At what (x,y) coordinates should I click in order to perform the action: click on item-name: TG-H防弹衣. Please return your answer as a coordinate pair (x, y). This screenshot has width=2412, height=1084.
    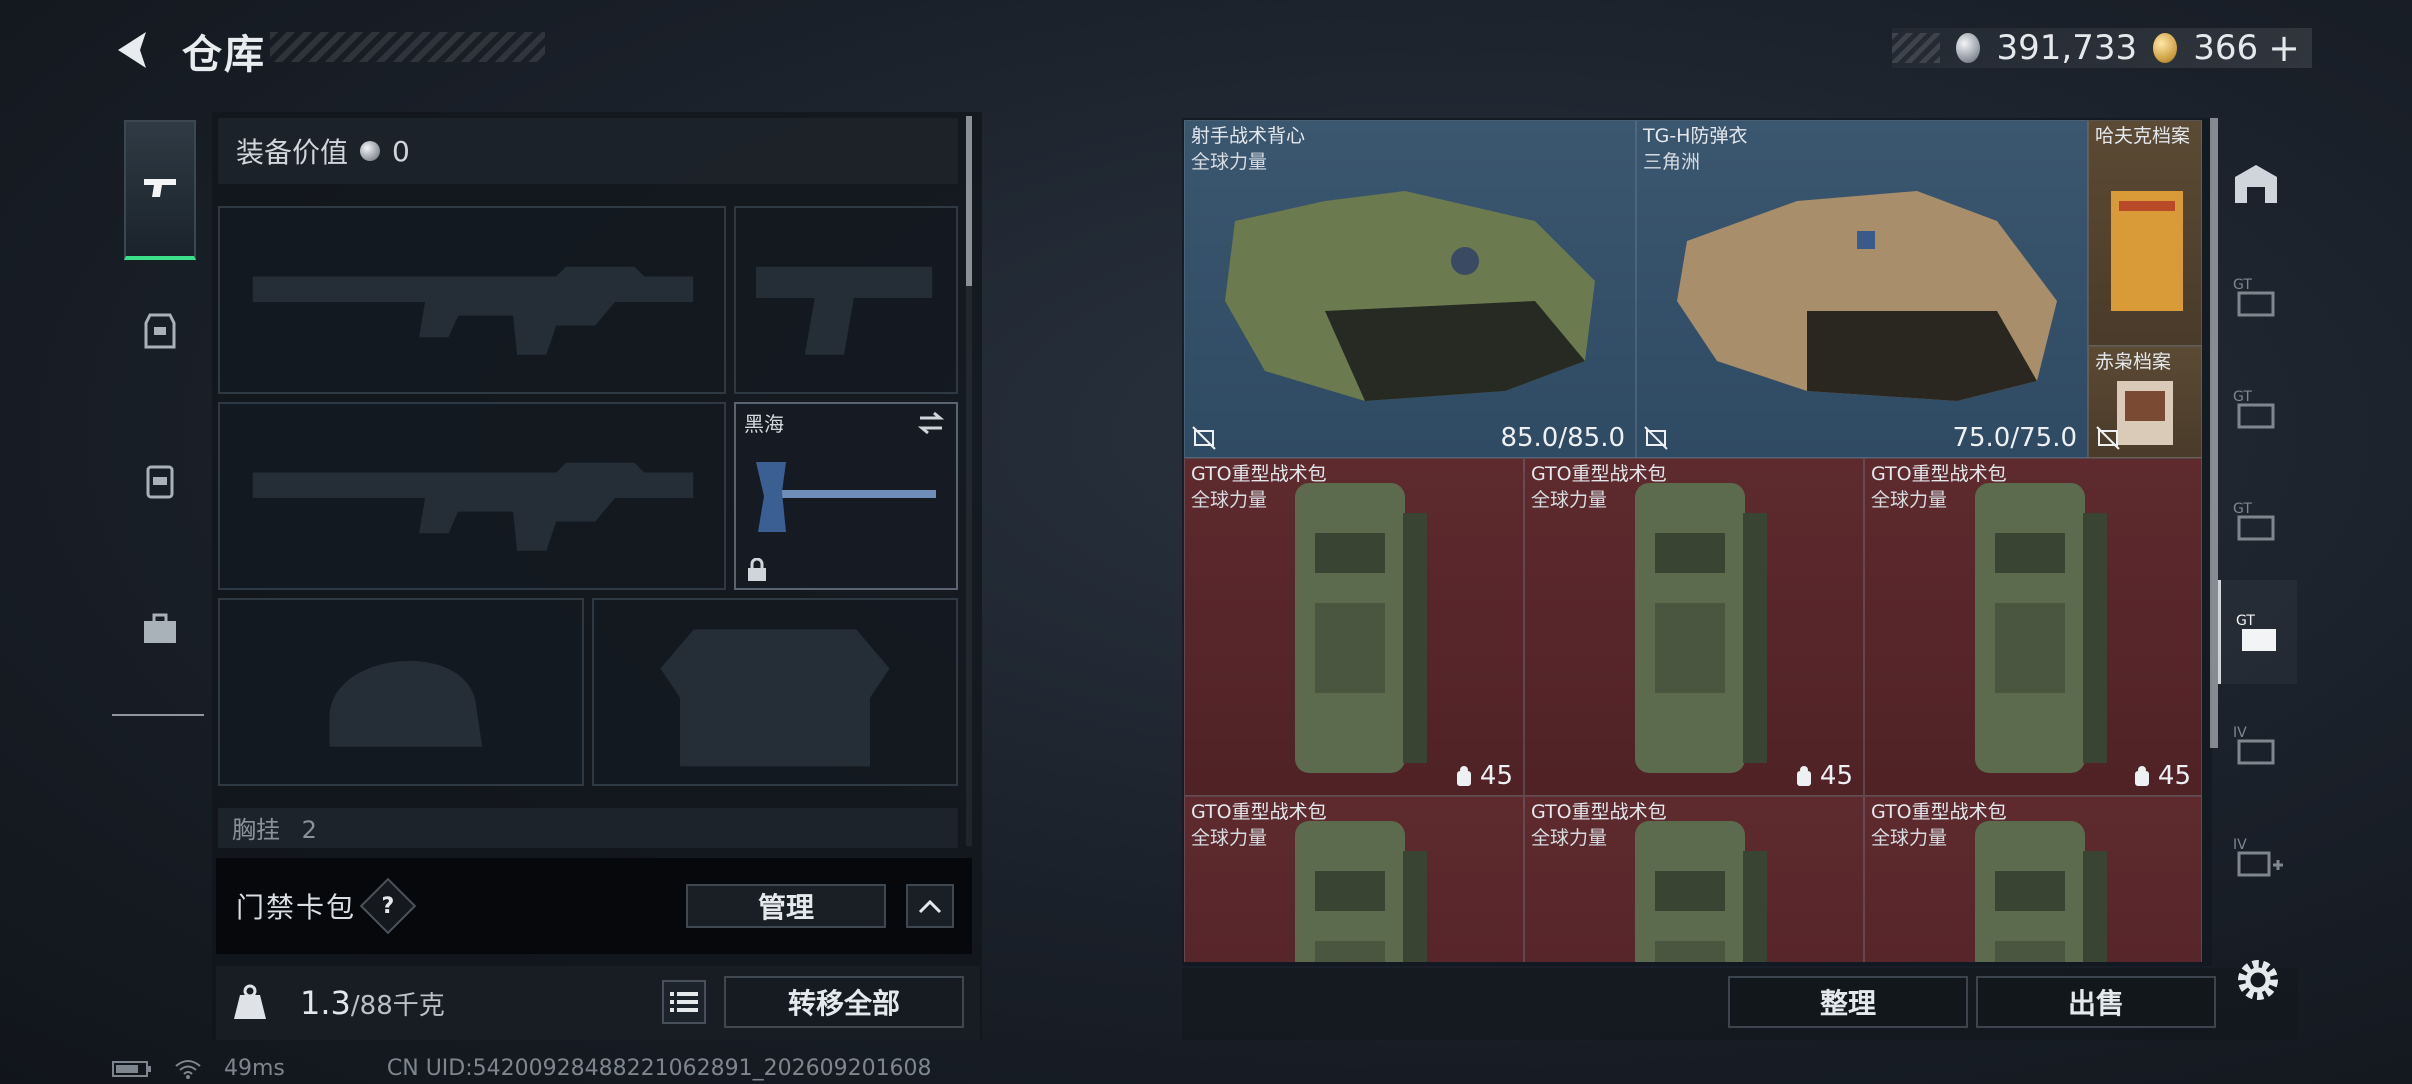
    Looking at the image, I should click on (1695, 136).